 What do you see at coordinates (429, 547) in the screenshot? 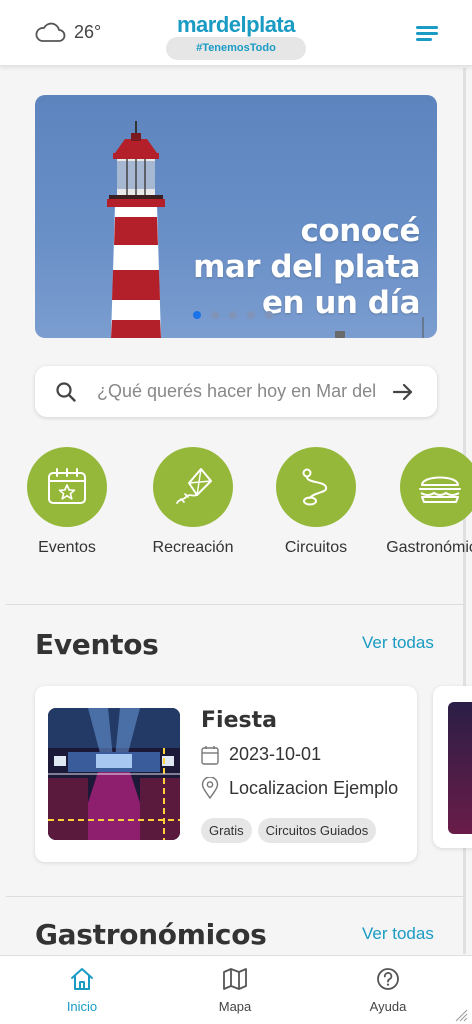
I see `category-label: Gastronómicos` at bounding box center [429, 547].